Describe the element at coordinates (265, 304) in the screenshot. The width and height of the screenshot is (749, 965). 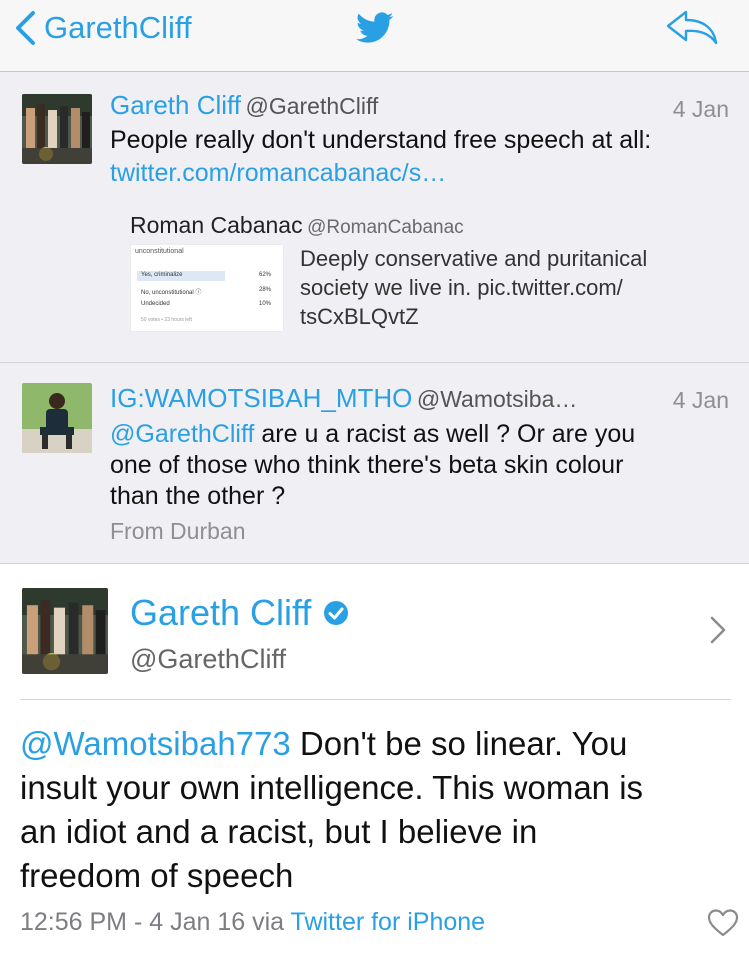
I see `poll-option-pct: 10%` at that location.